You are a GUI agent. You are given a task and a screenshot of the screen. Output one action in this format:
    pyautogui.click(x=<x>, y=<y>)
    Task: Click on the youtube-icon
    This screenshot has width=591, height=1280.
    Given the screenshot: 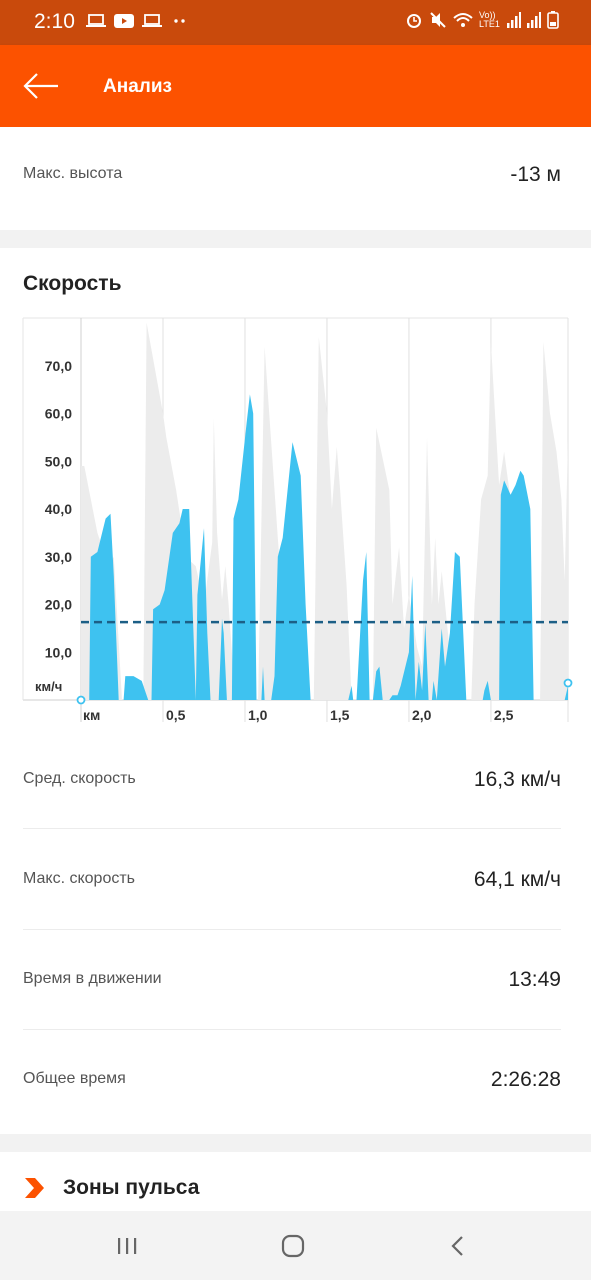 What is the action you would take?
    pyautogui.click(x=124, y=21)
    